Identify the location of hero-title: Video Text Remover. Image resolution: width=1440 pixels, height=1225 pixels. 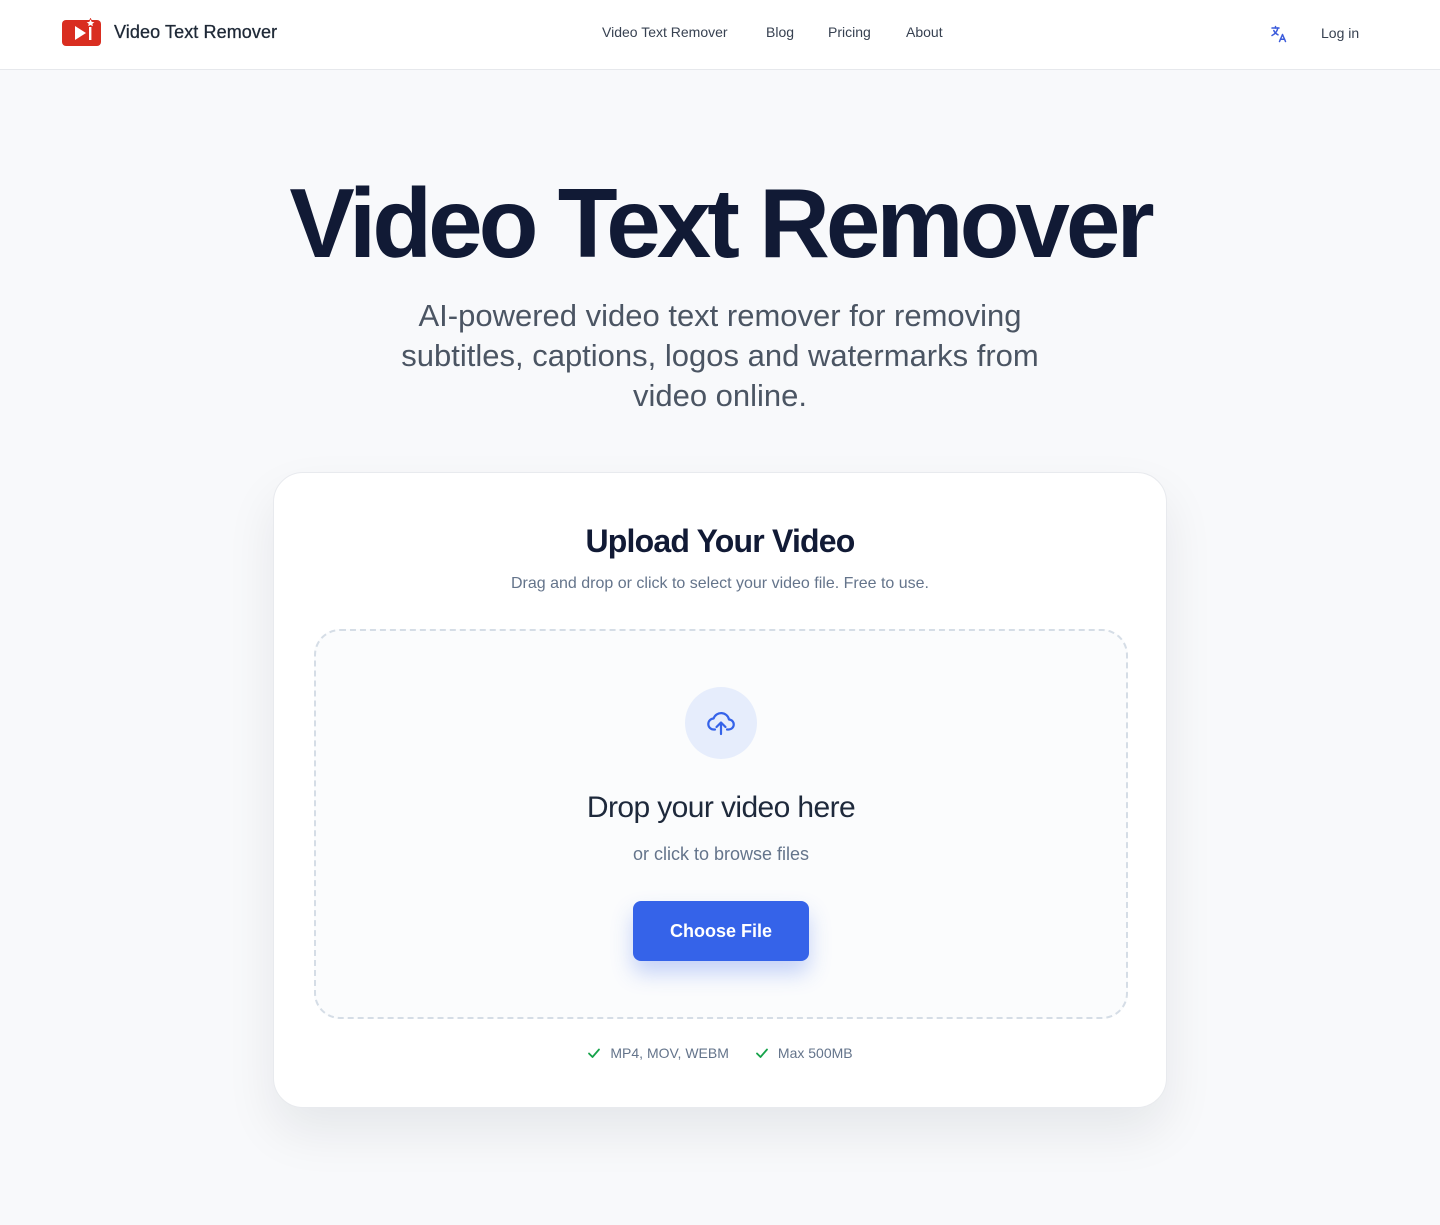
(721, 223).